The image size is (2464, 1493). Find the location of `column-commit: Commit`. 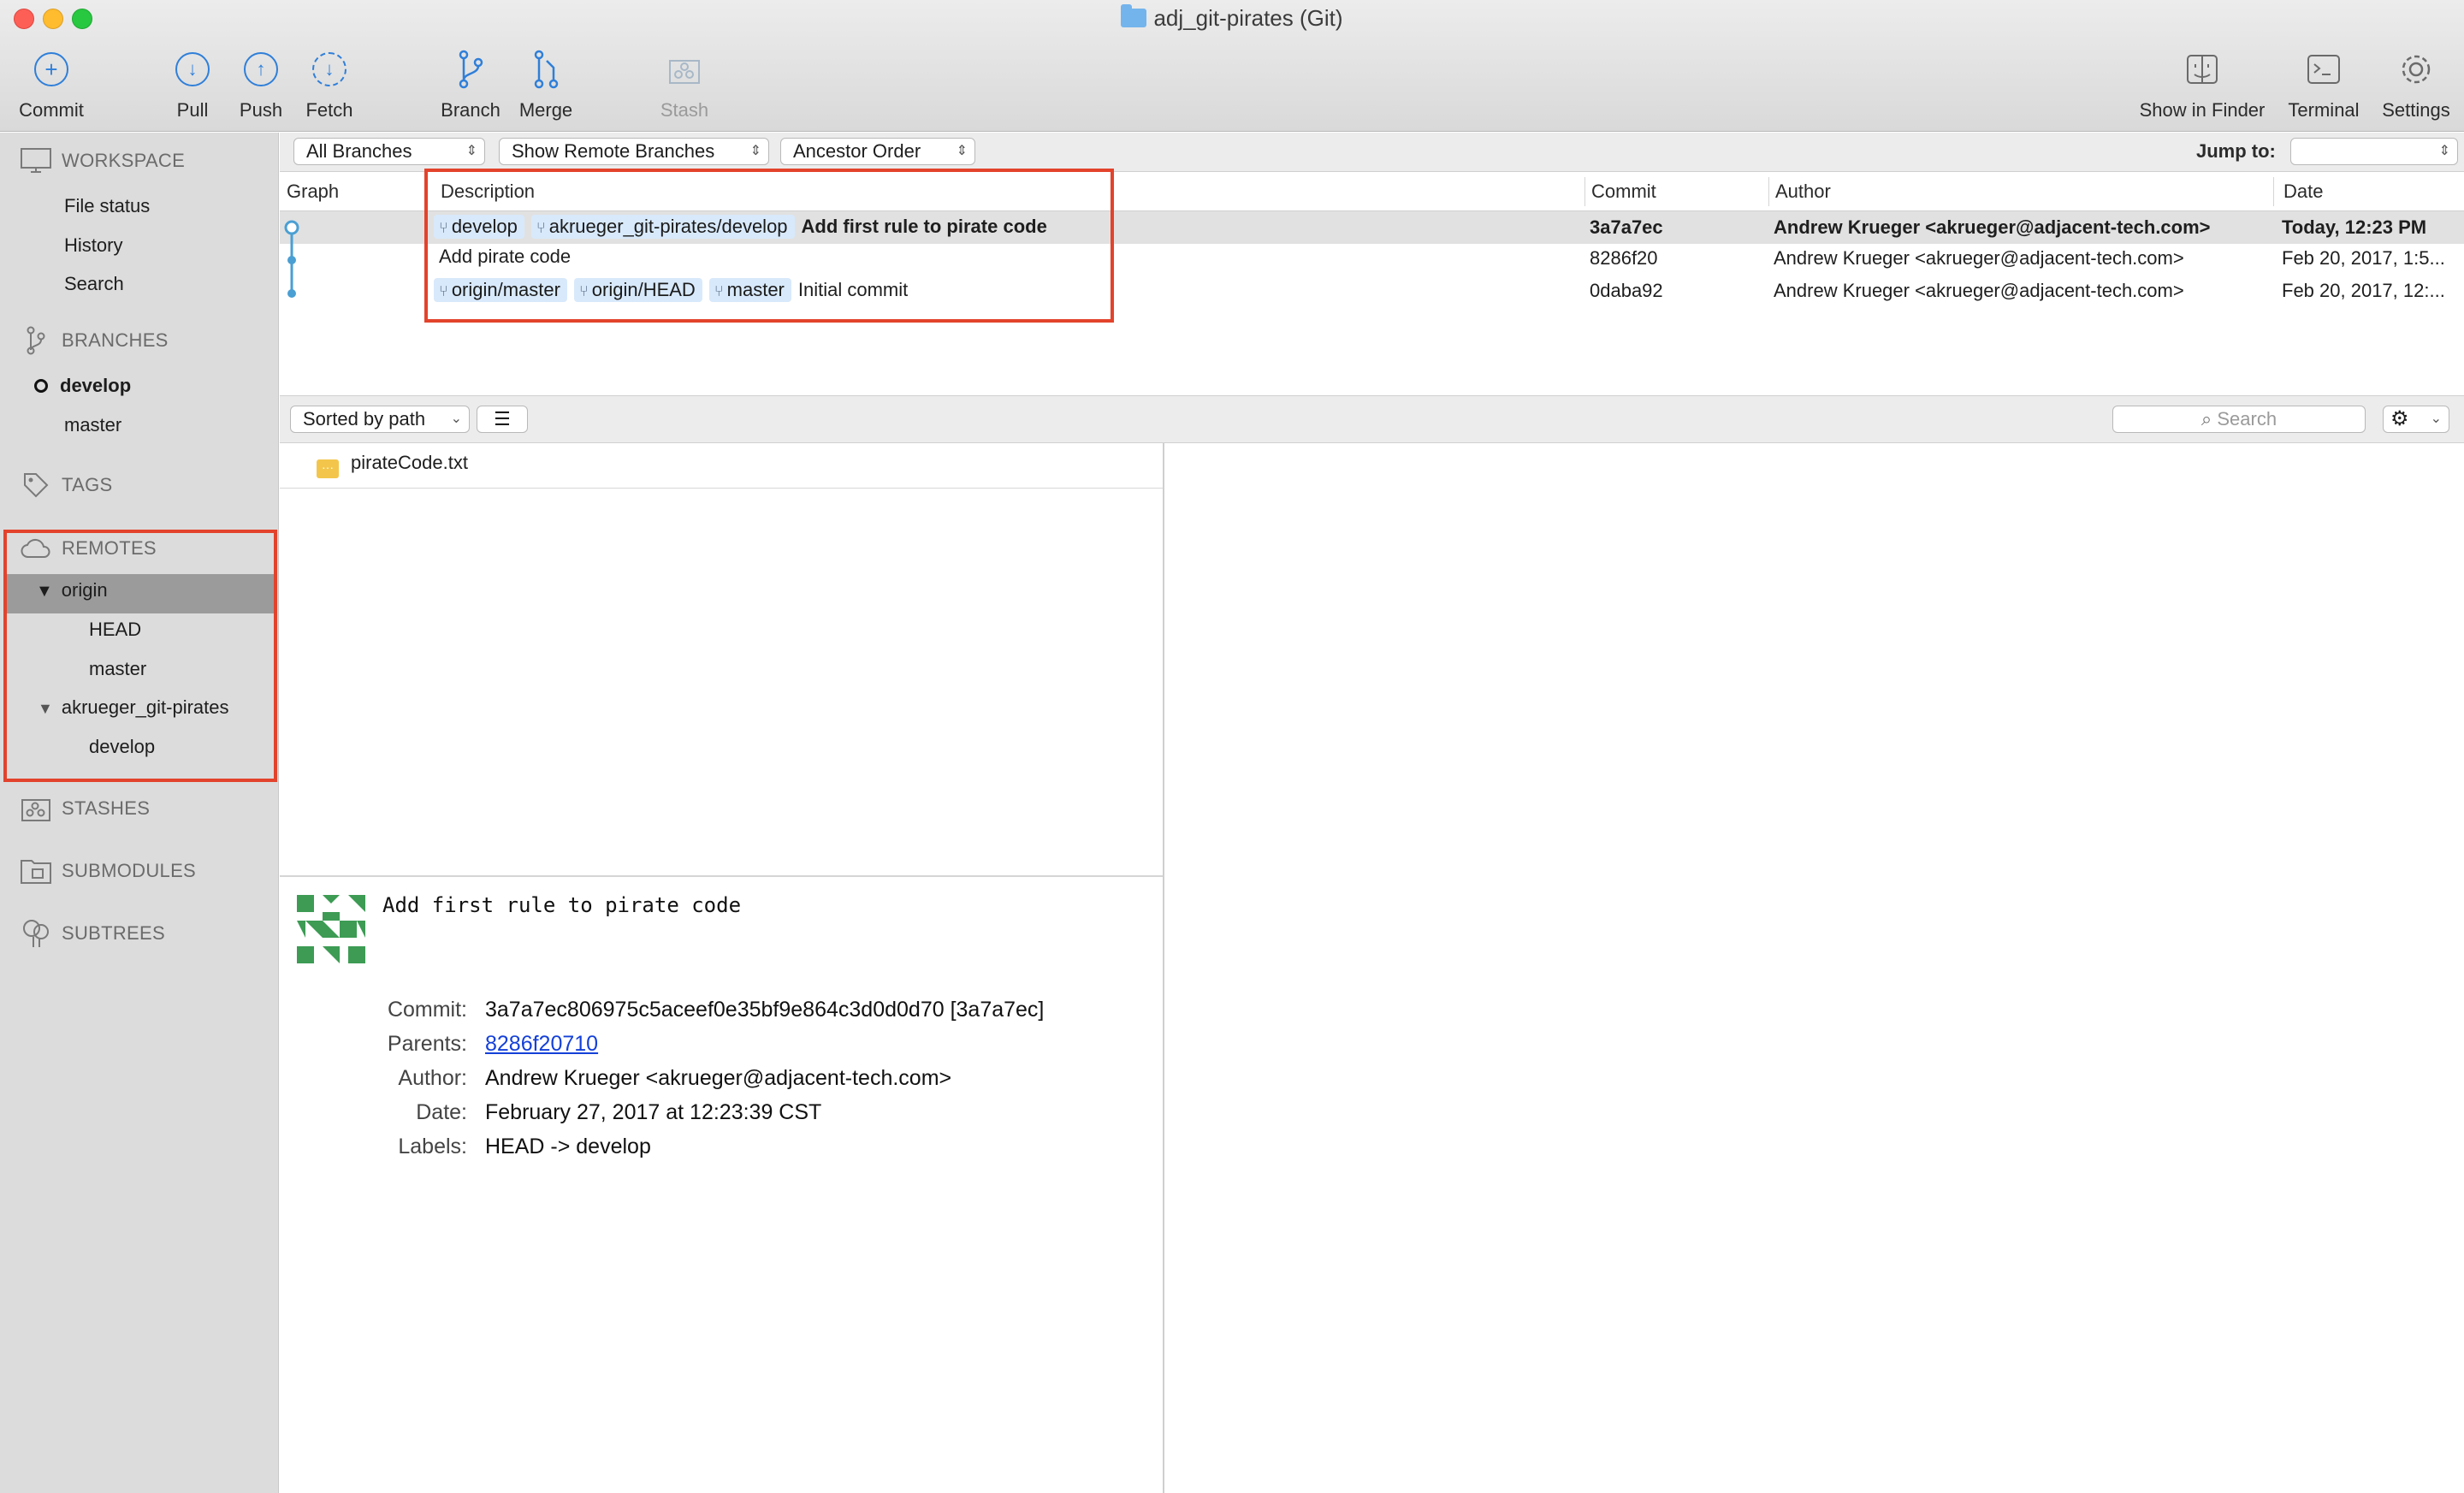

column-commit: Commit is located at coordinates (1623, 192).